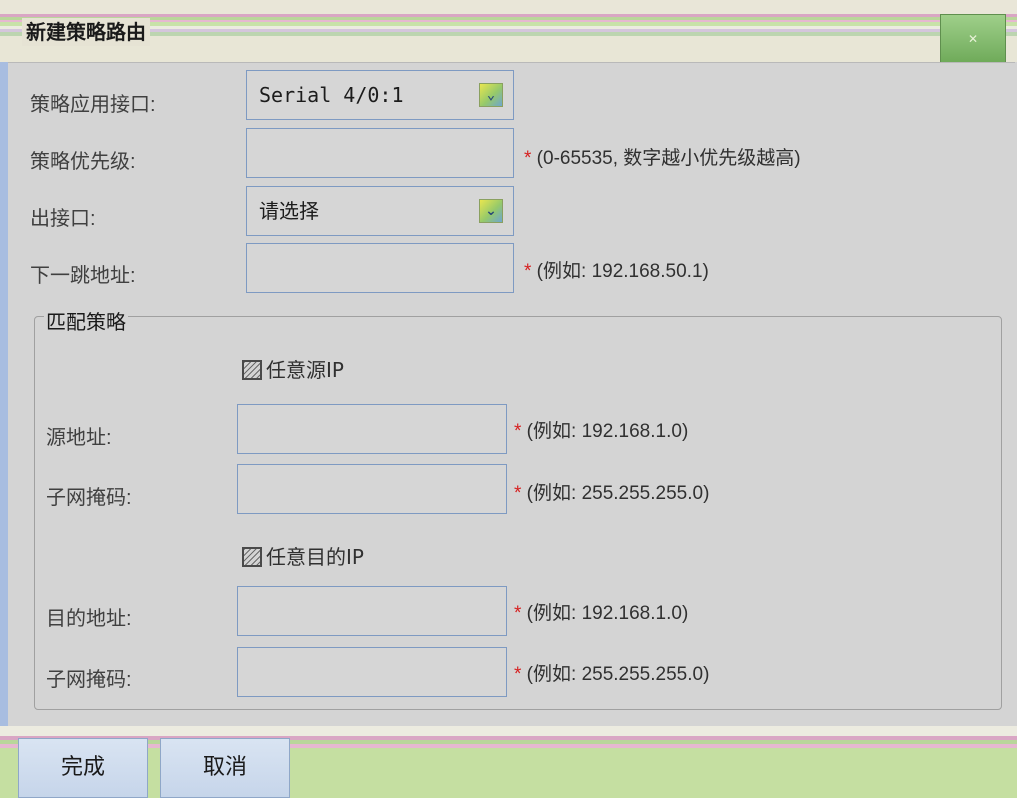 This screenshot has width=1017, height=798. I want to click on interface-select: Serial 4/0:1 ⌄, so click(380, 95).